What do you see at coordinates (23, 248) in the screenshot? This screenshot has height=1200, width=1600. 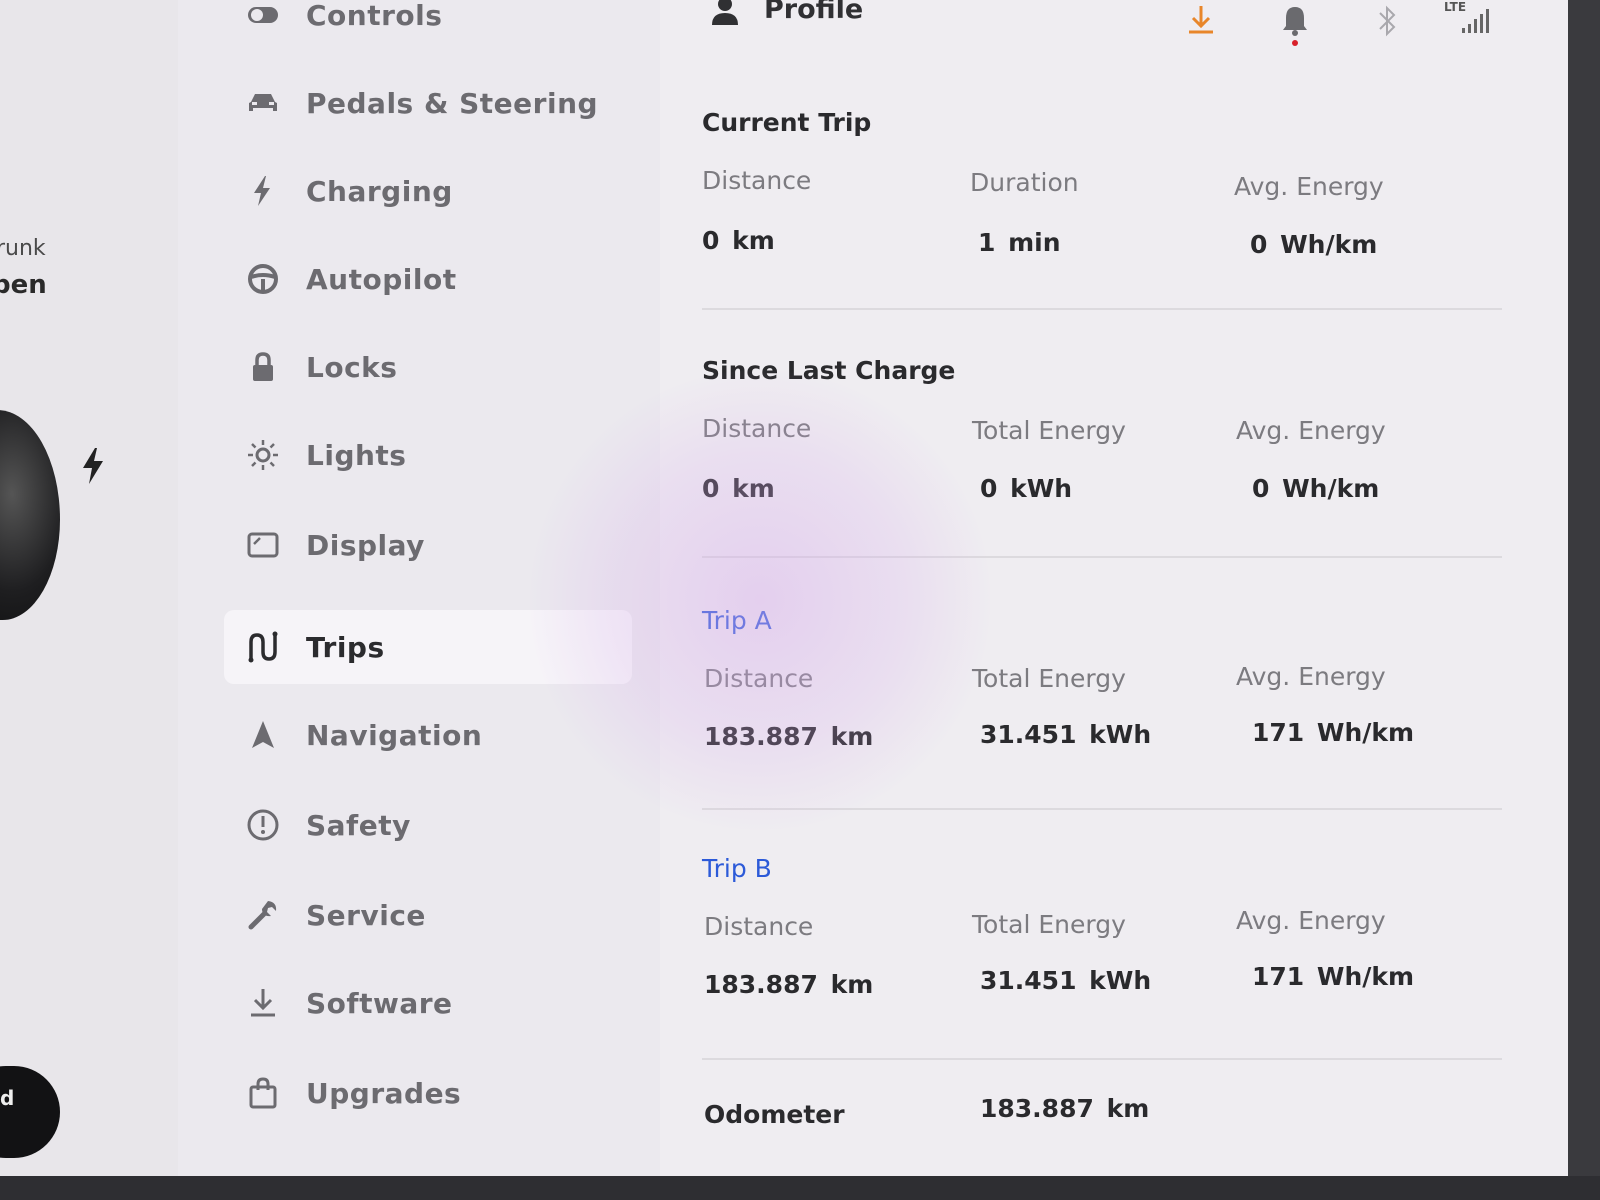 I see `trunk-label: runk` at bounding box center [23, 248].